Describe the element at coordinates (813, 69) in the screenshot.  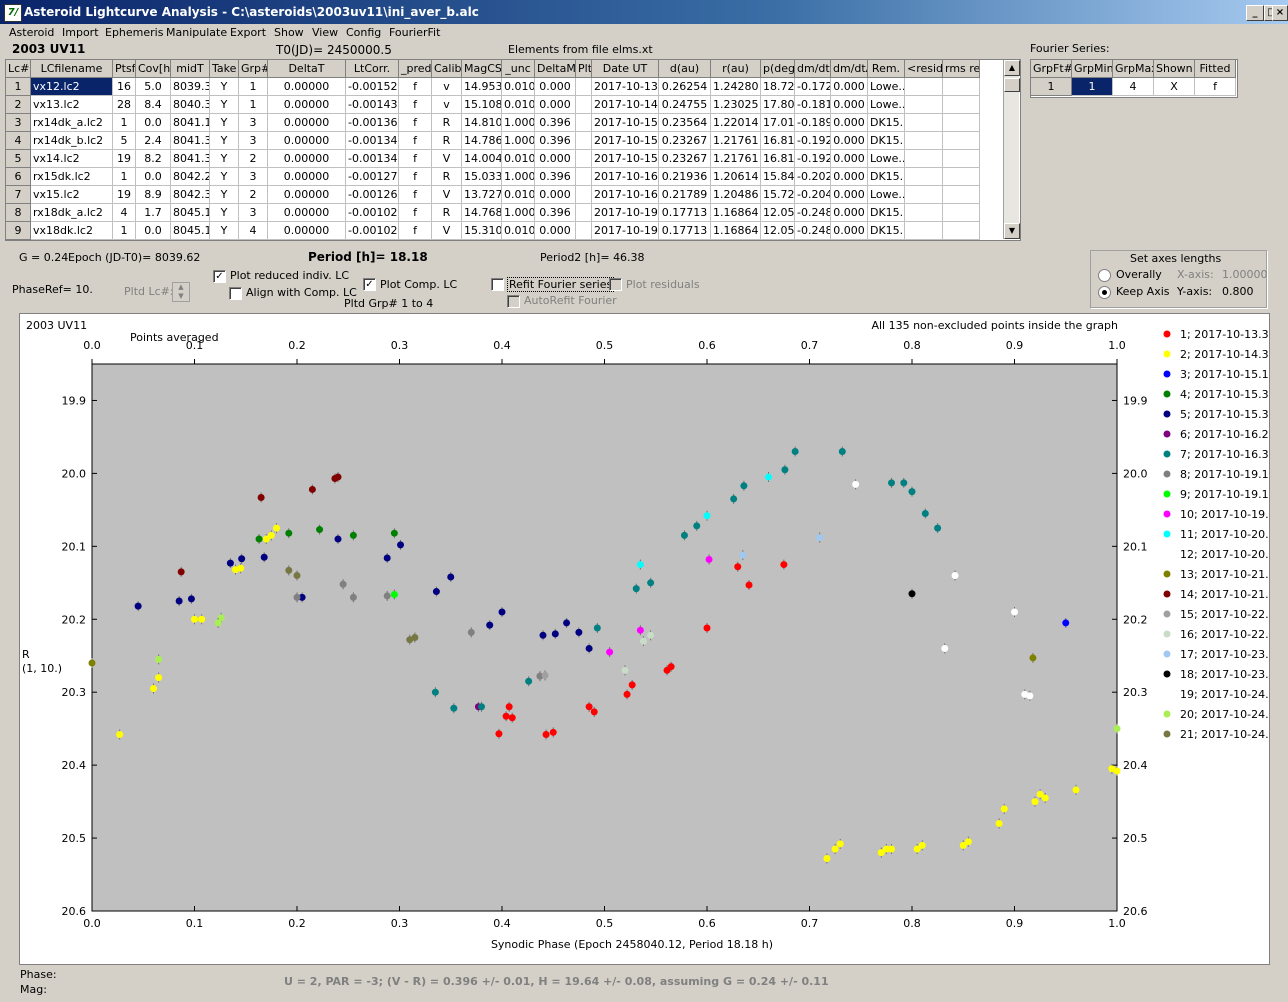
I see `column-header: dm/dt` at that location.